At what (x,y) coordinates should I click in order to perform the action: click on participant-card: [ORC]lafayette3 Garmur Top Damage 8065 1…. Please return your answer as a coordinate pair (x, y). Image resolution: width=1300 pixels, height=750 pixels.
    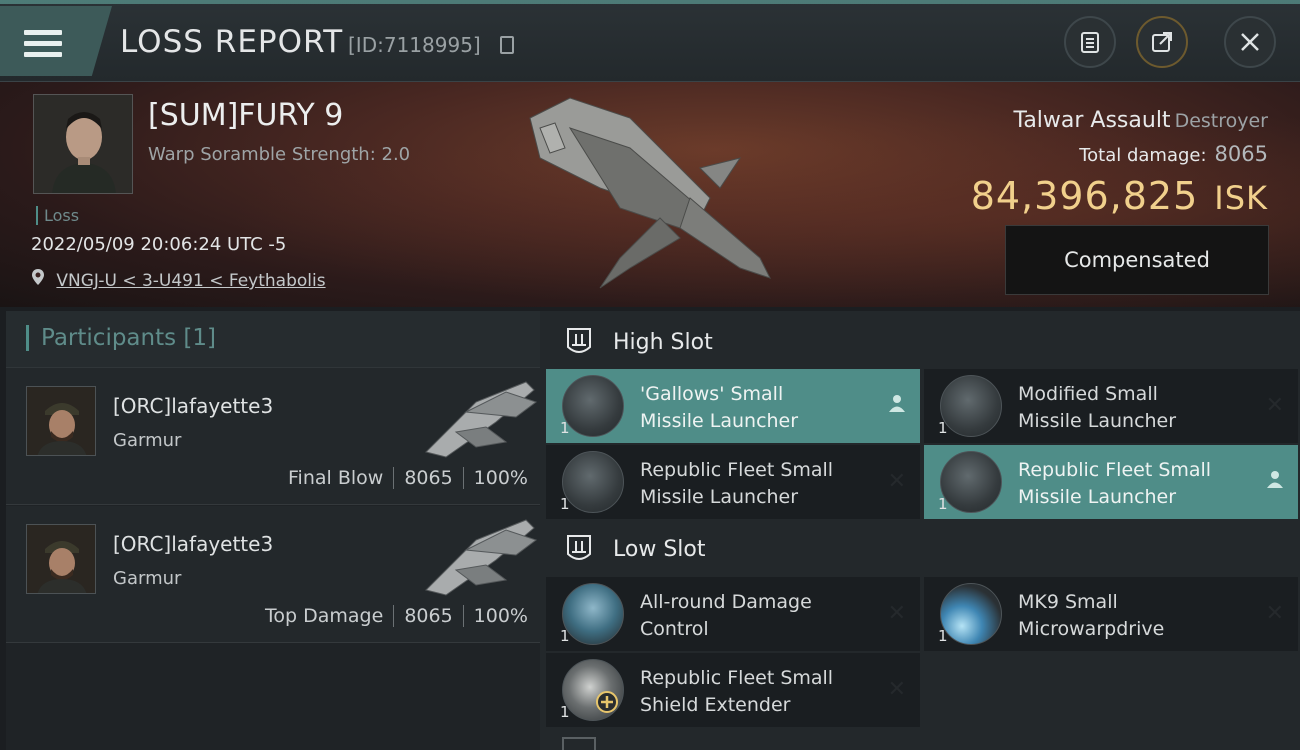
    Looking at the image, I should click on (273, 574).